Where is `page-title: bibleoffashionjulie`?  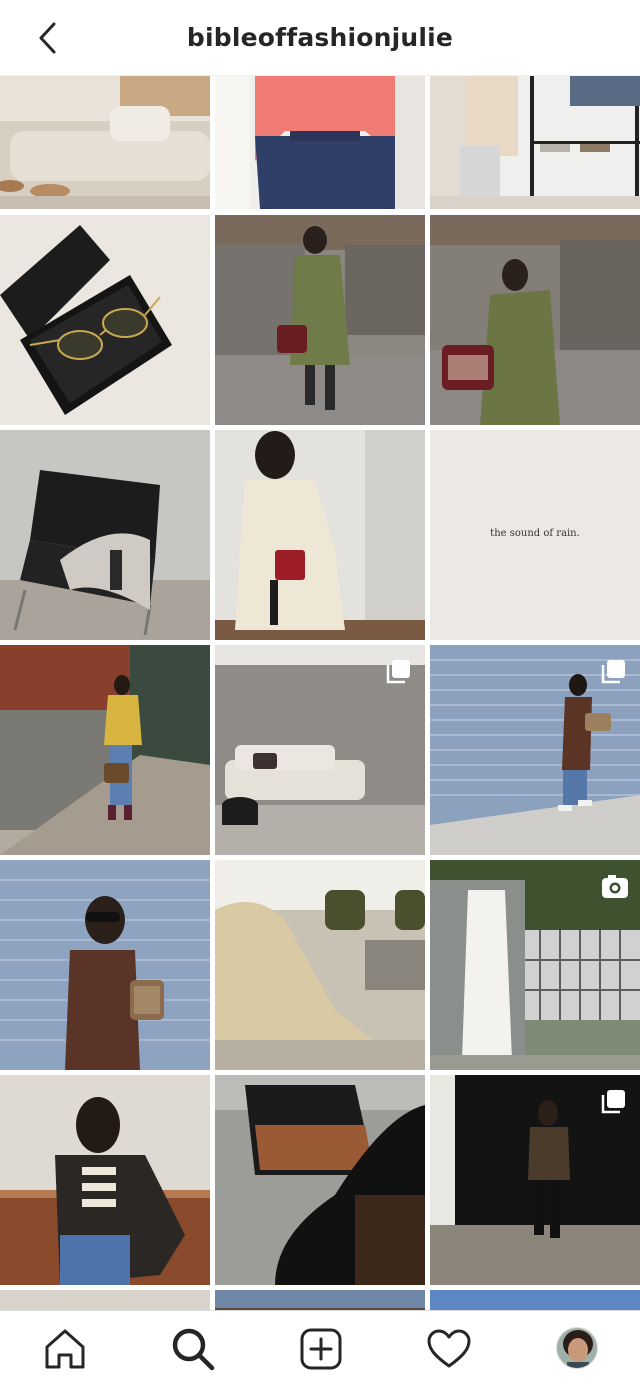
page-title: bibleoffashionjulie is located at coordinates (320, 37).